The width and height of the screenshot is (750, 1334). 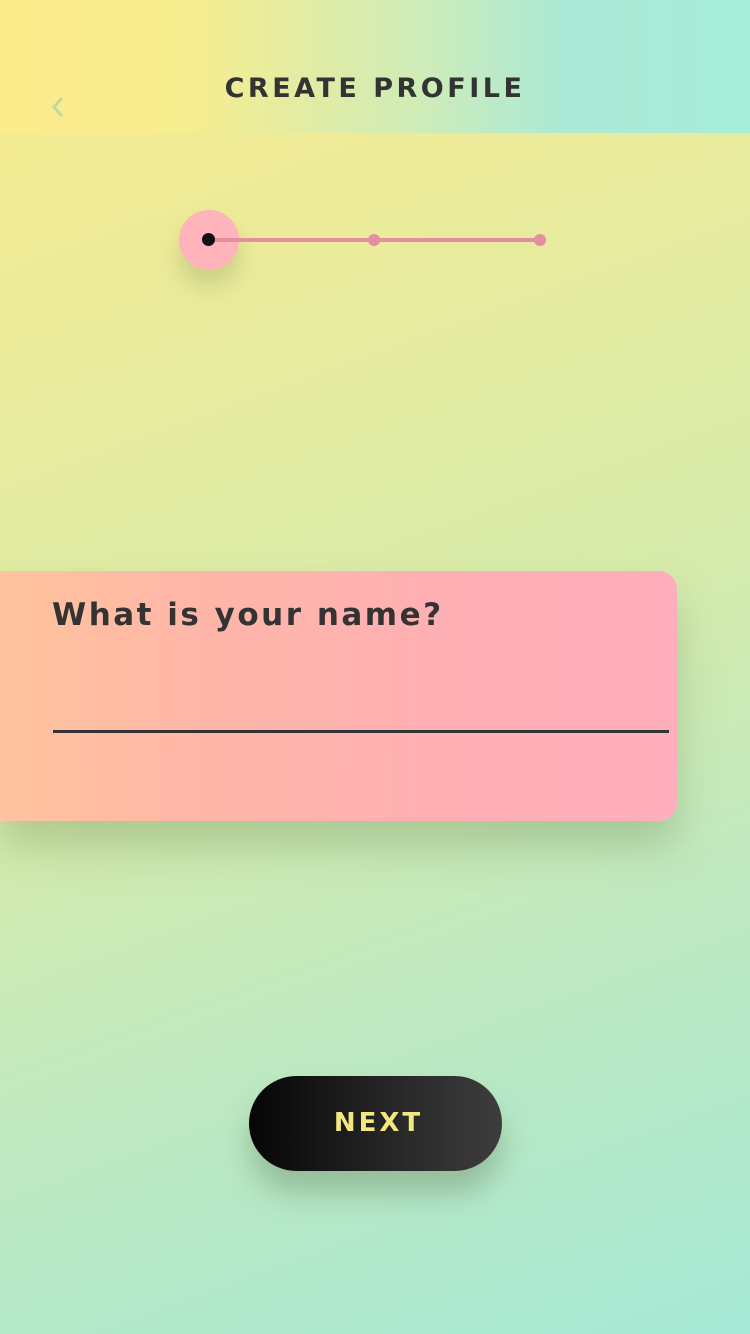 What do you see at coordinates (361, 701) in the screenshot?
I see `name-input` at bounding box center [361, 701].